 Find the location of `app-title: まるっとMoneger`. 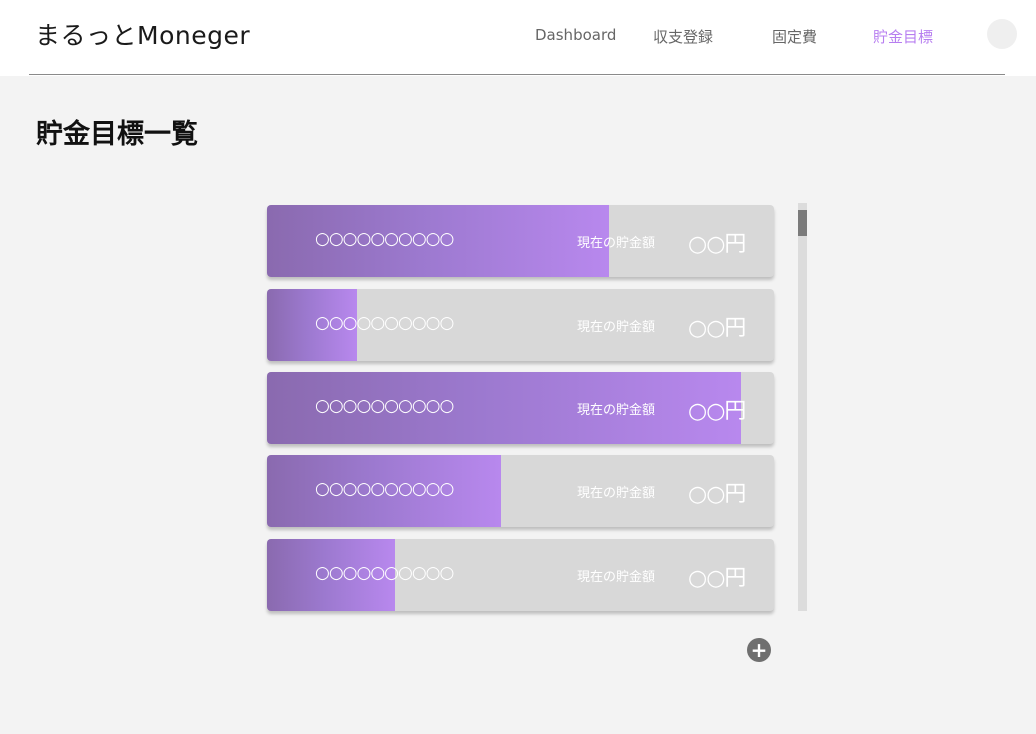

app-title: まるっとMoneger is located at coordinates (142, 34).